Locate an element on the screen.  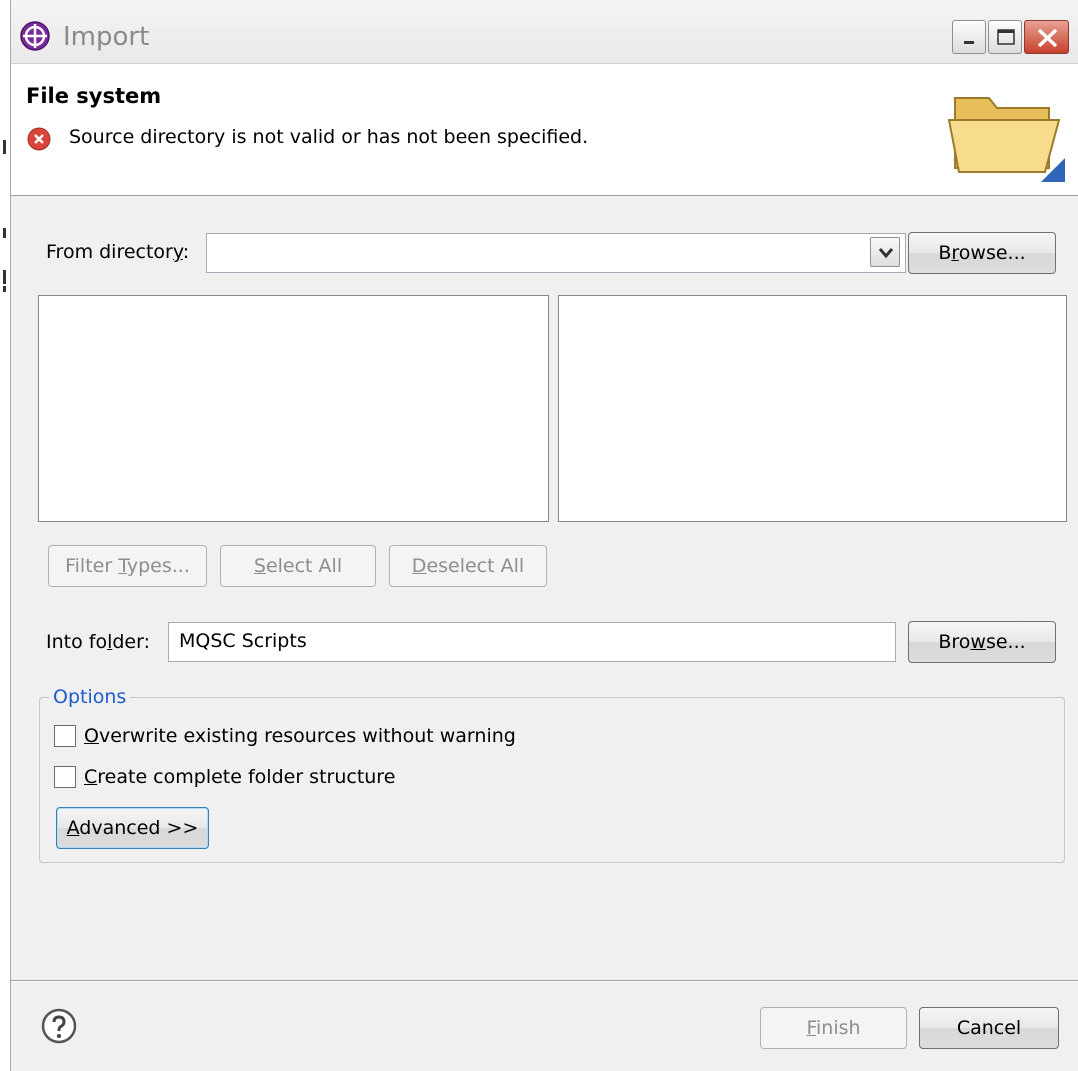
overwrite-checkbox is located at coordinates (65, 736).